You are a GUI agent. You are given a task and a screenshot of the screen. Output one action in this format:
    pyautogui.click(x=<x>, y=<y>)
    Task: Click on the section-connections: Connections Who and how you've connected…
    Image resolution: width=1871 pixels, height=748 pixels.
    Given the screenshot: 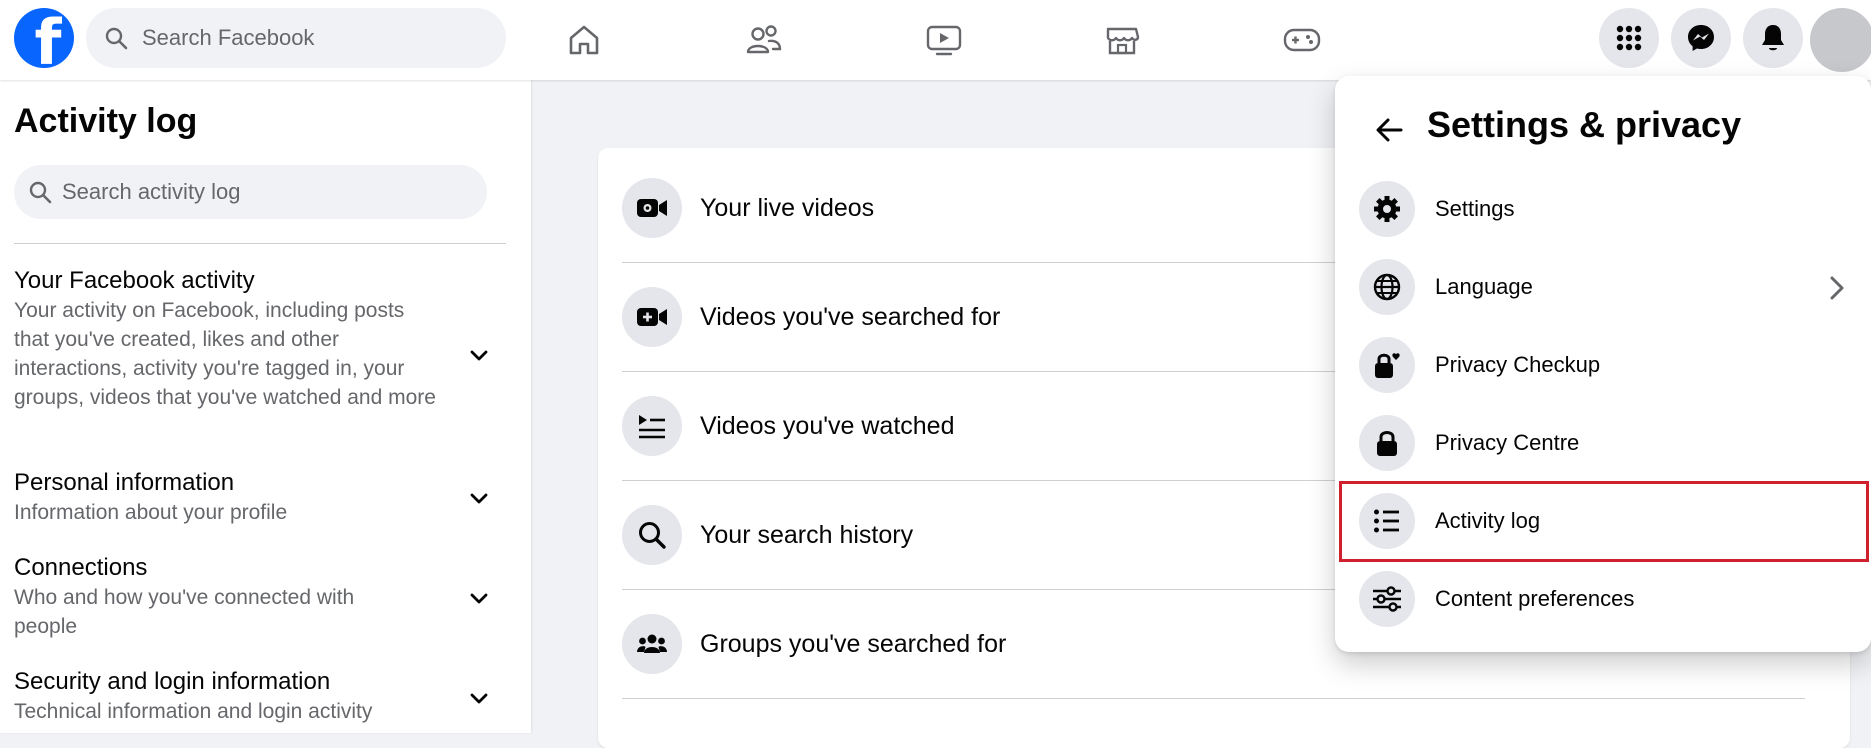 What is the action you would take?
    pyautogui.click(x=229, y=597)
    